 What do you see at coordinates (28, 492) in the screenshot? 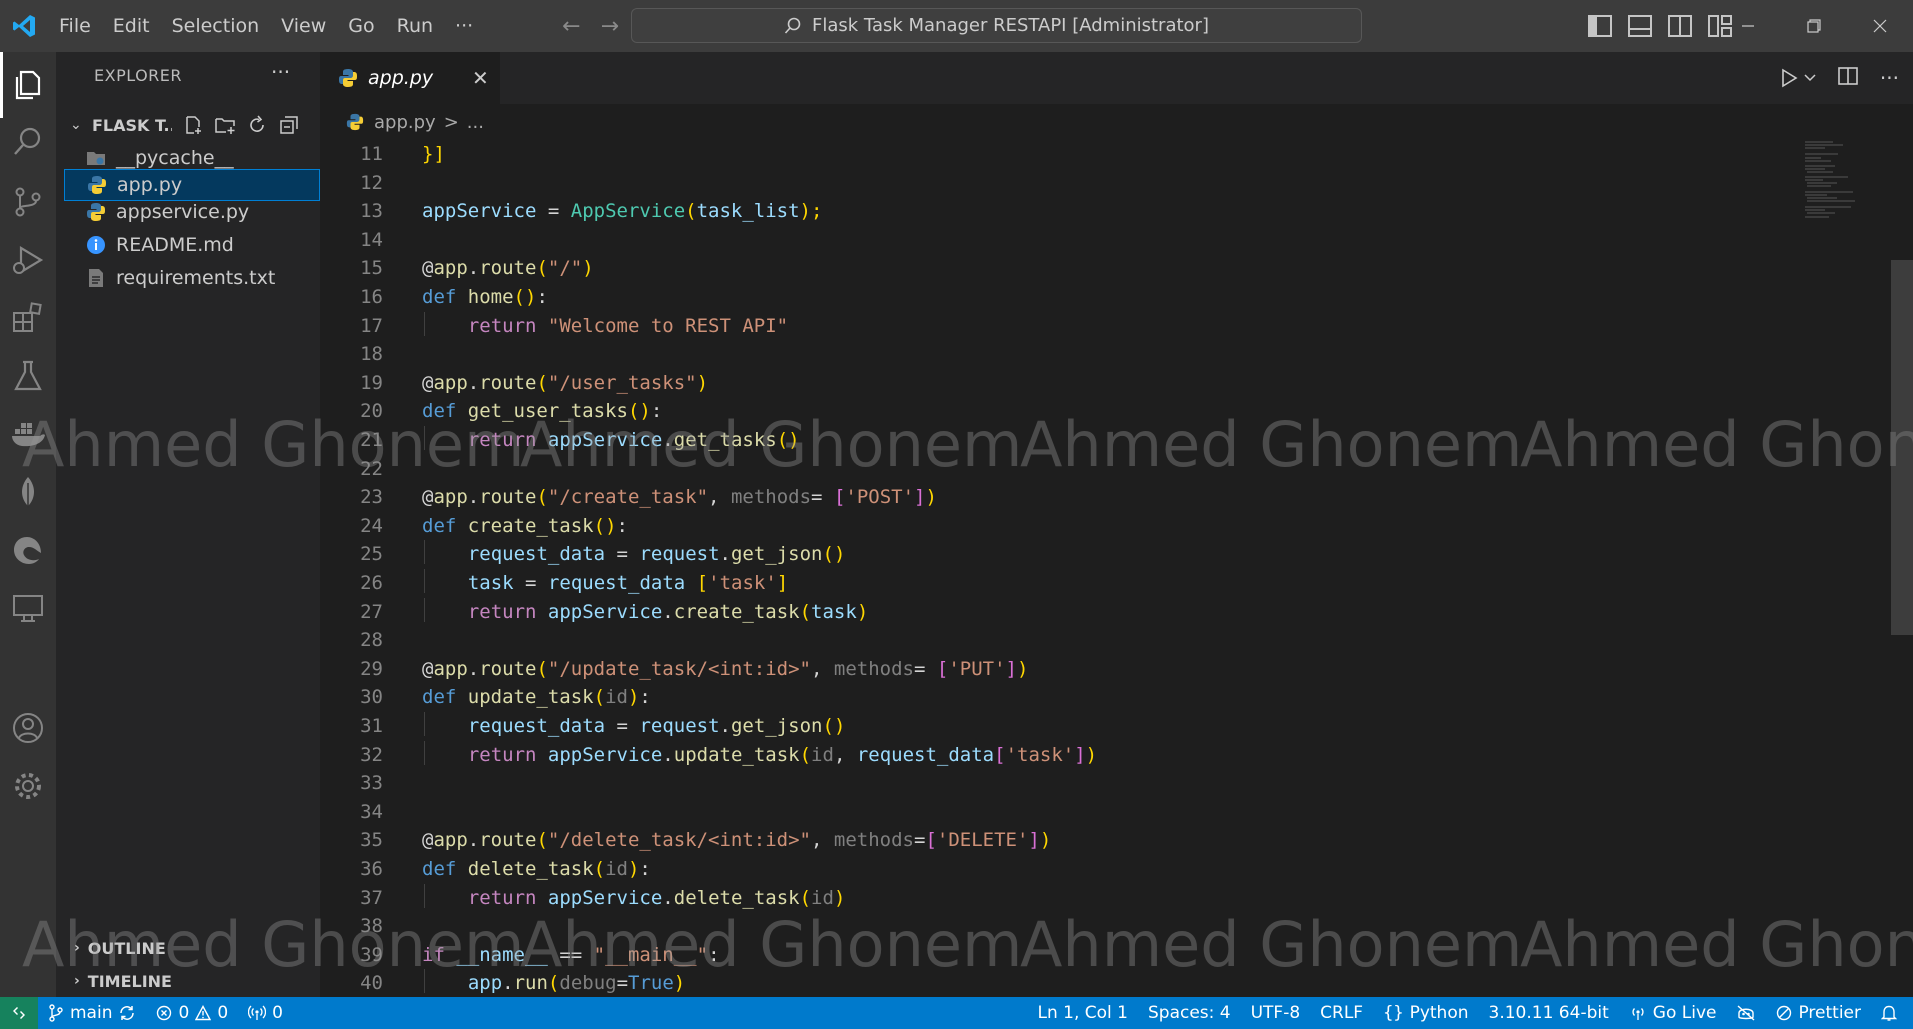
I see `mongodb-leaf-icon` at bounding box center [28, 492].